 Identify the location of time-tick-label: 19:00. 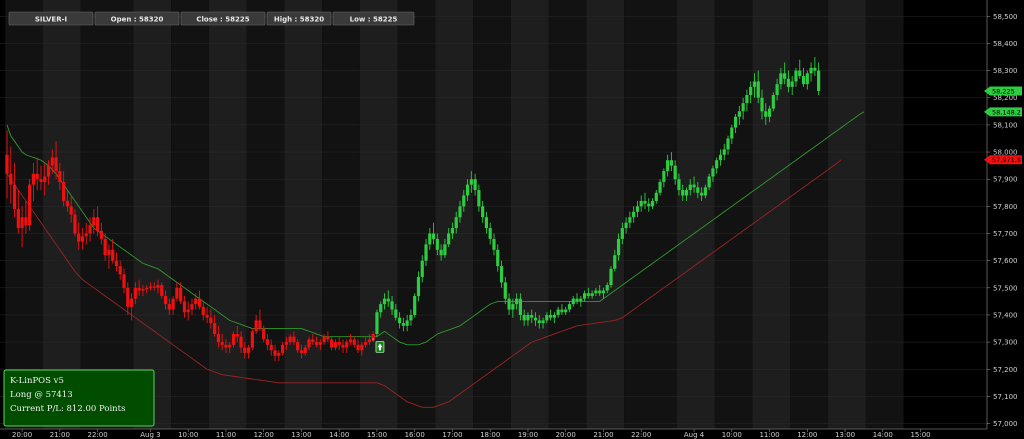
(528, 435).